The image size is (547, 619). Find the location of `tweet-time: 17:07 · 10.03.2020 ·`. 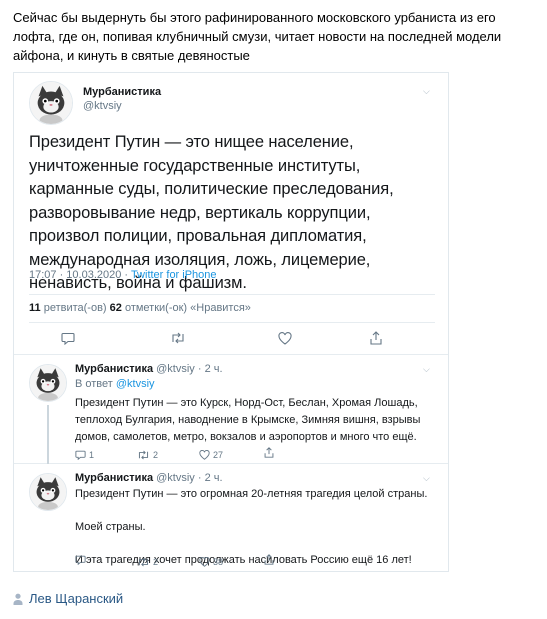

tweet-time: 17:07 · 10.03.2020 · is located at coordinates (80, 275).